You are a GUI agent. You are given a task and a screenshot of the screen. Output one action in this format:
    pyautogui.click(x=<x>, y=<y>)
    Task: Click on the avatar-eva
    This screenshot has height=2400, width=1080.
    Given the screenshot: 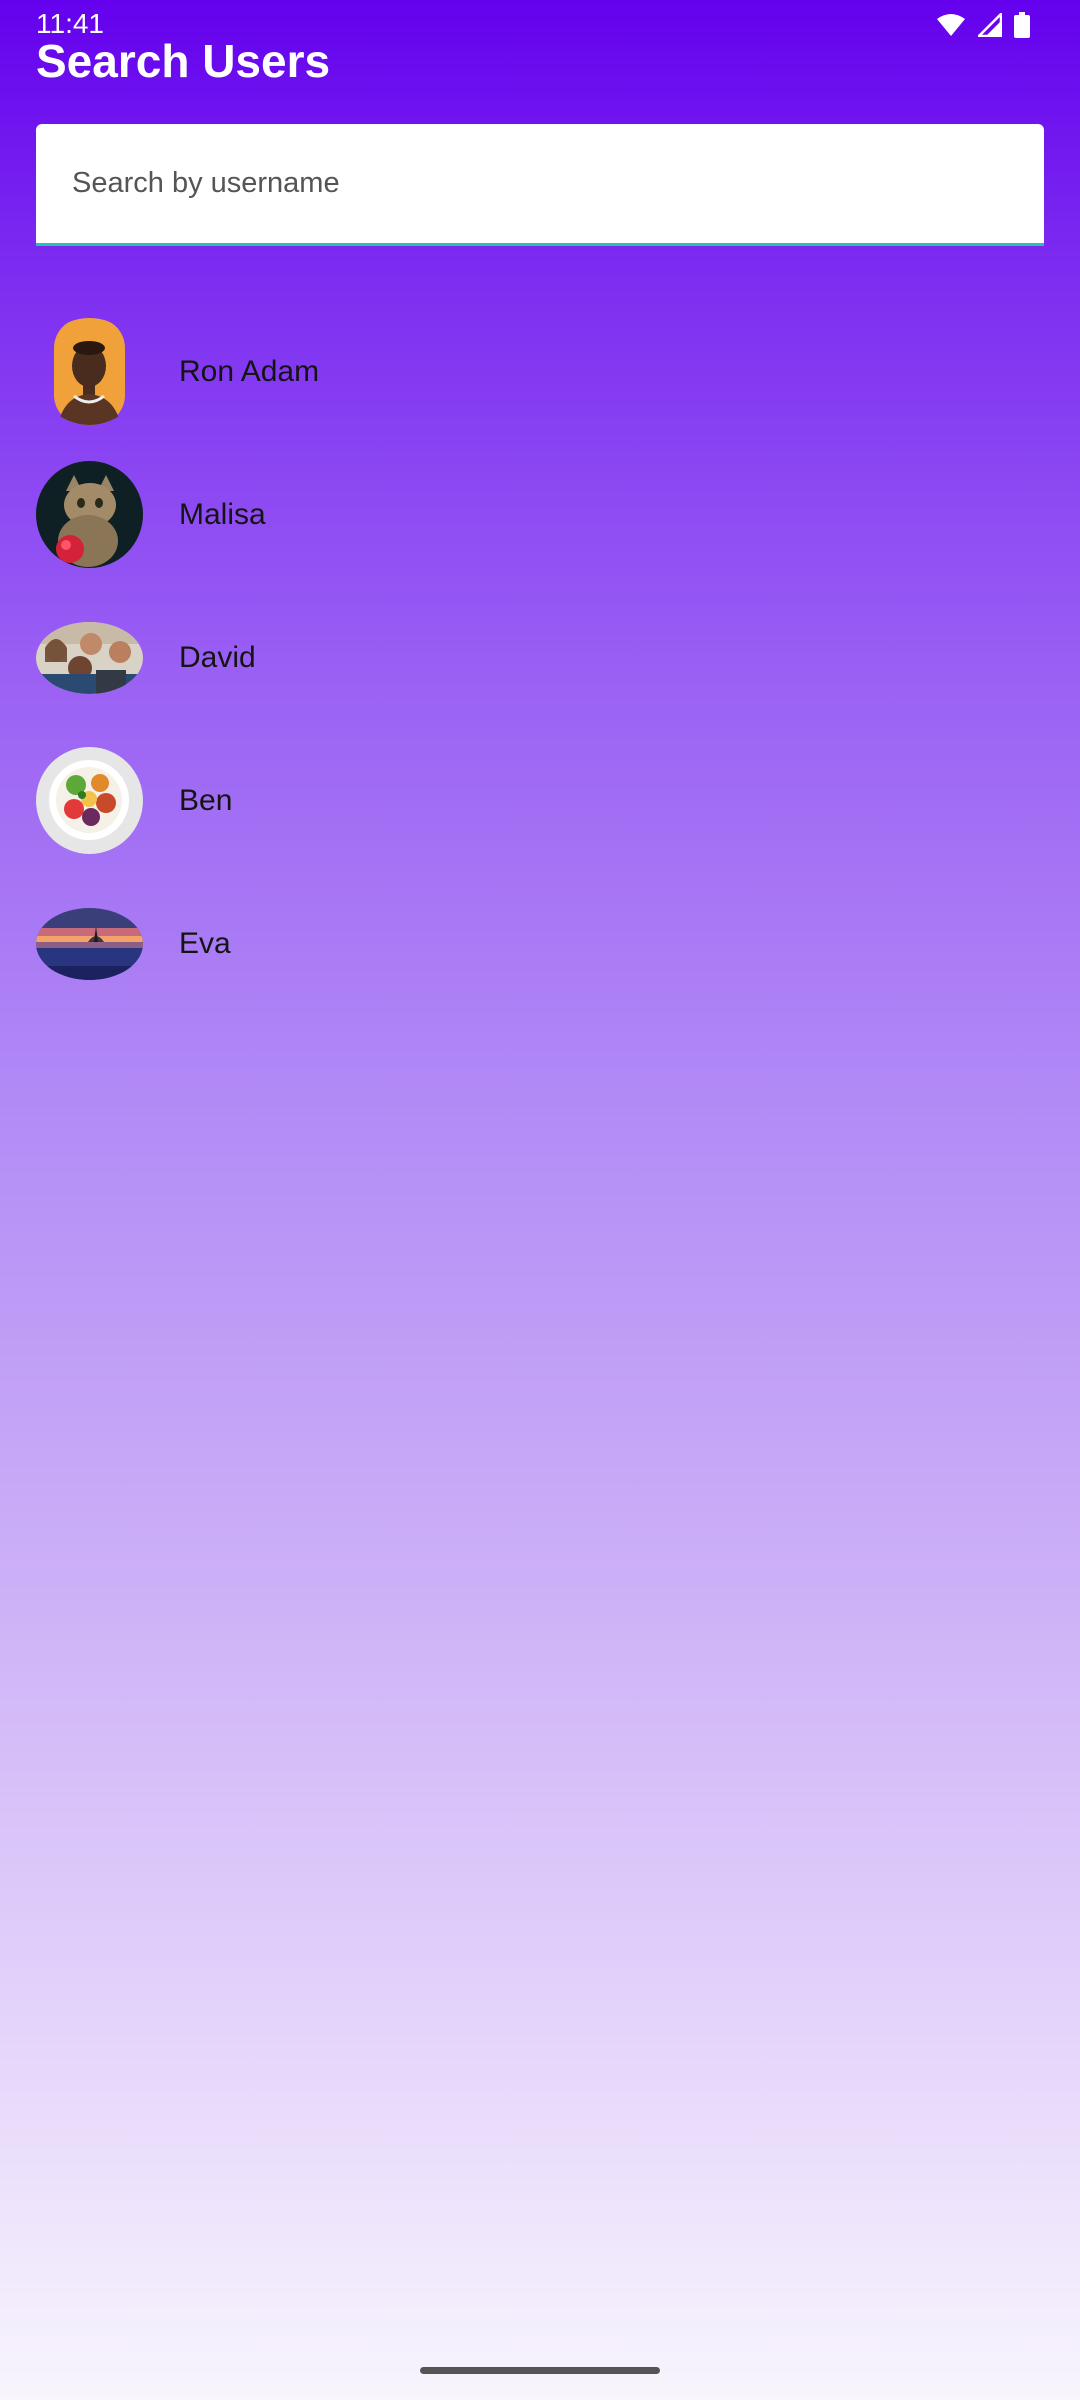 What is the action you would take?
    pyautogui.click(x=89, y=943)
    